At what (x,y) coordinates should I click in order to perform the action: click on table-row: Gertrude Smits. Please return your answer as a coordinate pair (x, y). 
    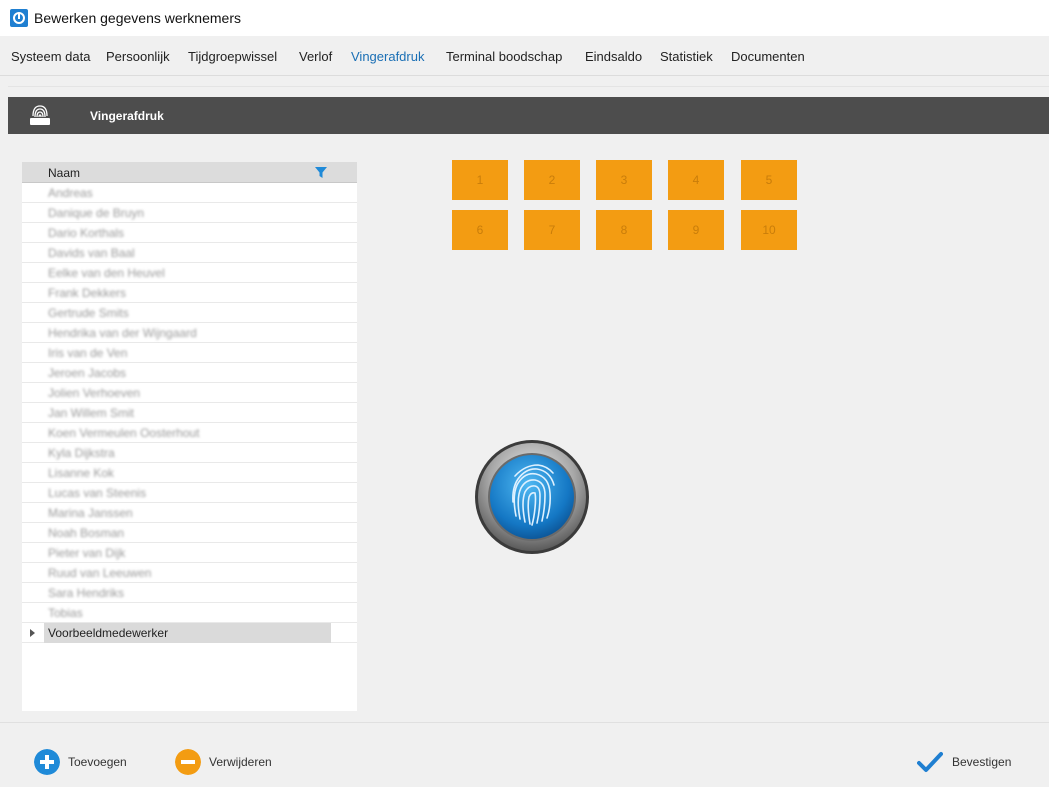
    Looking at the image, I should click on (189, 313).